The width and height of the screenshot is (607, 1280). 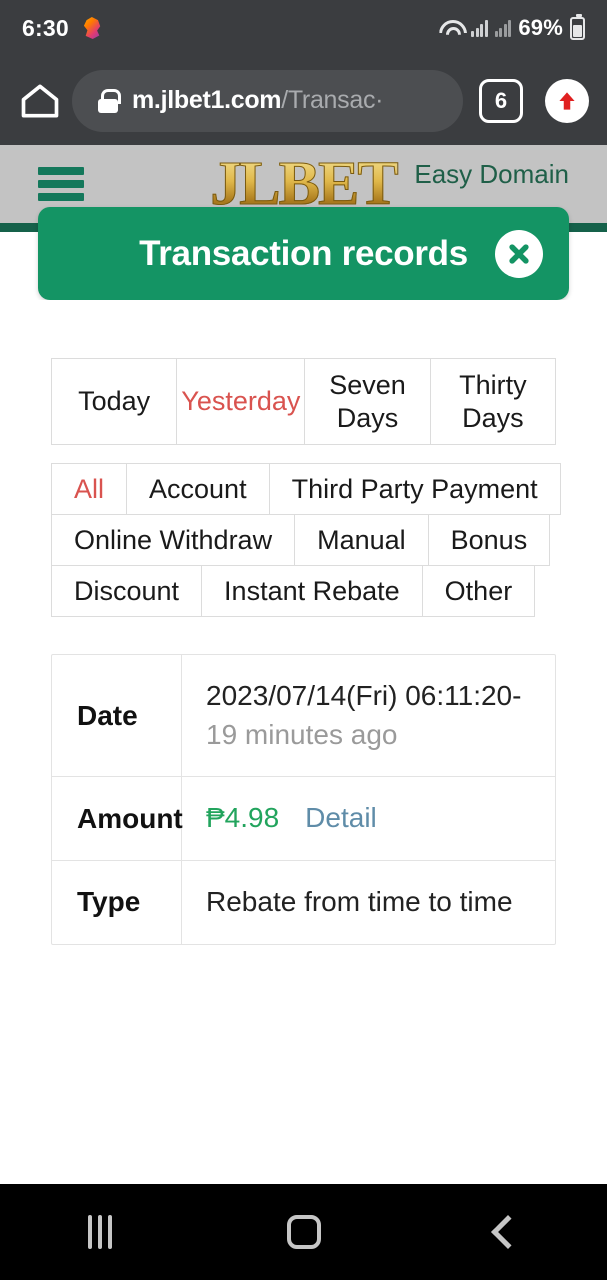 What do you see at coordinates (45, 27) in the screenshot?
I see `status-clock: 6:30` at bounding box center [45, 27].